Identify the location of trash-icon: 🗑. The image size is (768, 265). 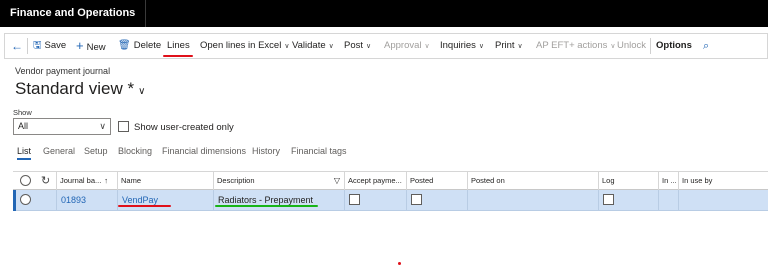
(124, 45).